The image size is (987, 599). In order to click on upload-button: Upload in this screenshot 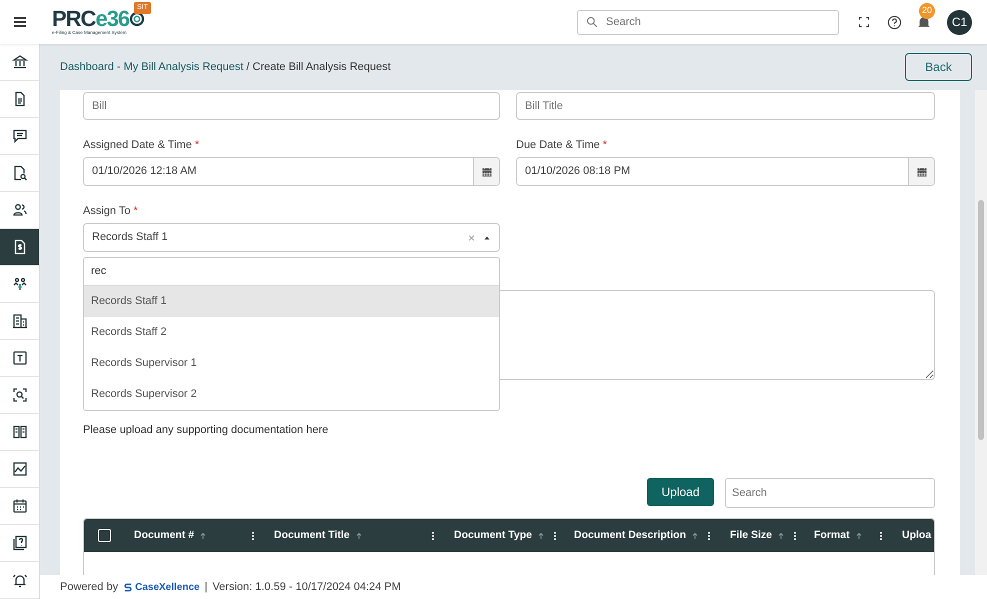, I will do `click(680, 492)`.